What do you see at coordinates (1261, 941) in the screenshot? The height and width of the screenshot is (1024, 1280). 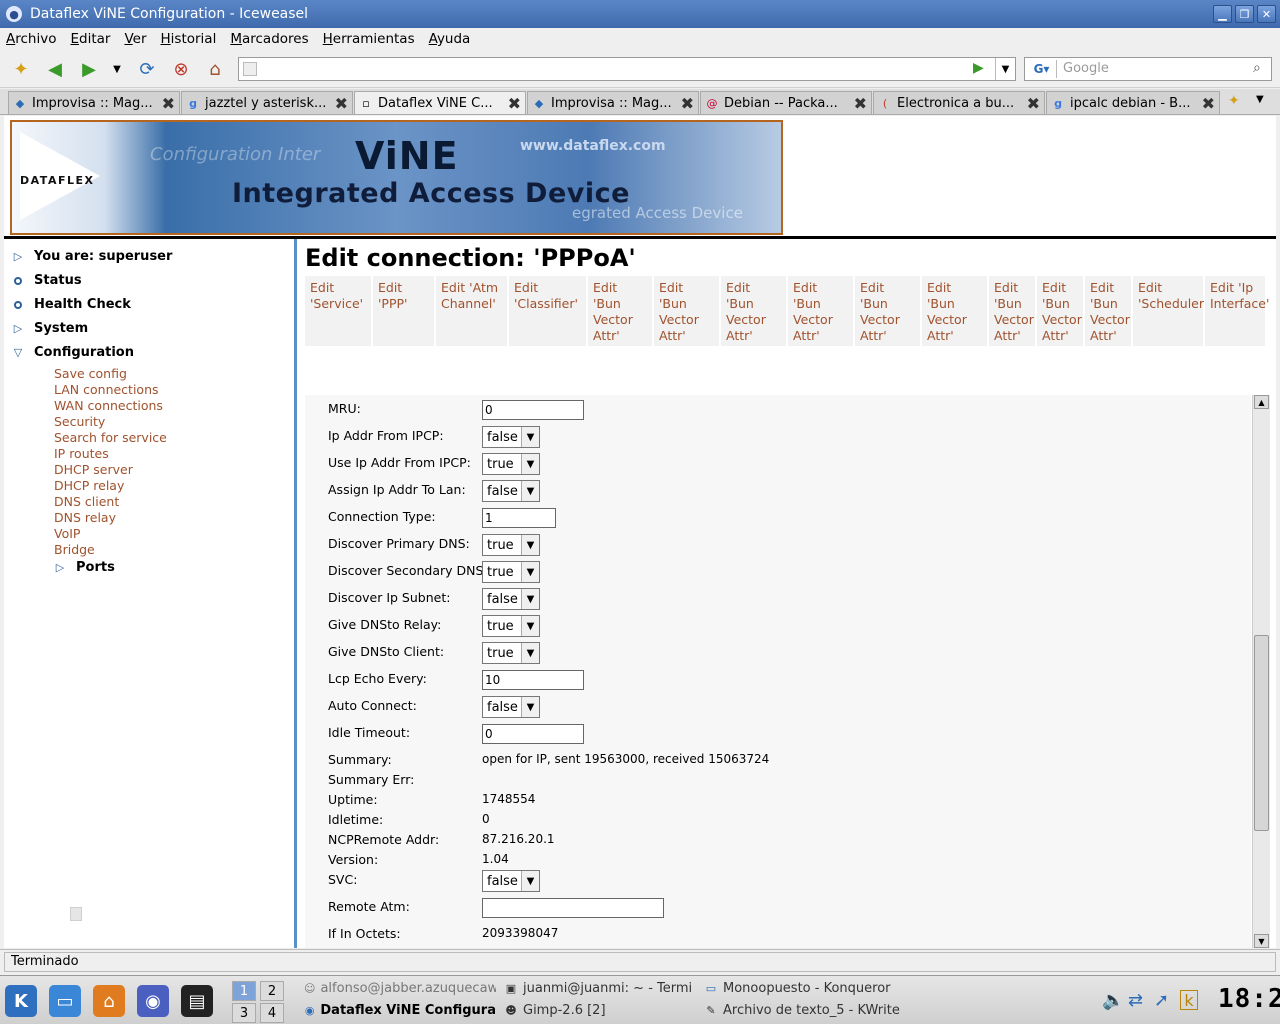 I see `scroll-down-icon: ▼` at bounding box center [1261, 941].